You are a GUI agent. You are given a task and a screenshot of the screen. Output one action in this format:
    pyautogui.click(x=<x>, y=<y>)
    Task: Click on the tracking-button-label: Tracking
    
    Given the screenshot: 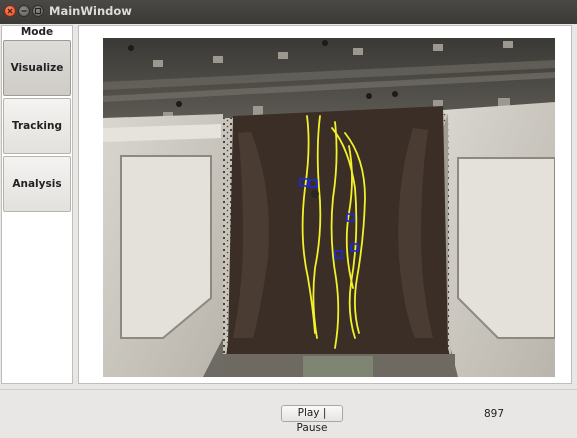 What is the action you would take?
    pyautogui.click(x=37, y=126)
    